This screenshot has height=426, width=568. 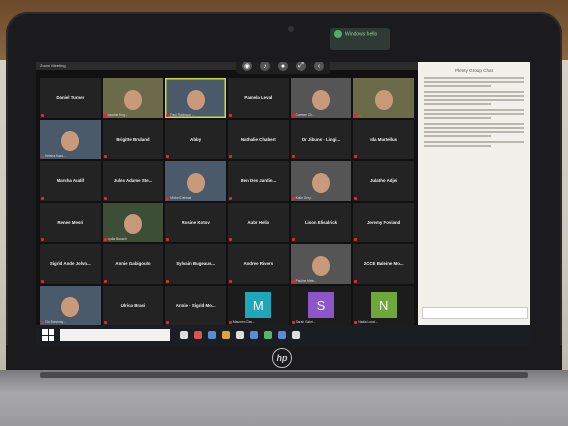 I want to click on participant-name: Brigitte Bruland, so click(x=133, y=139).